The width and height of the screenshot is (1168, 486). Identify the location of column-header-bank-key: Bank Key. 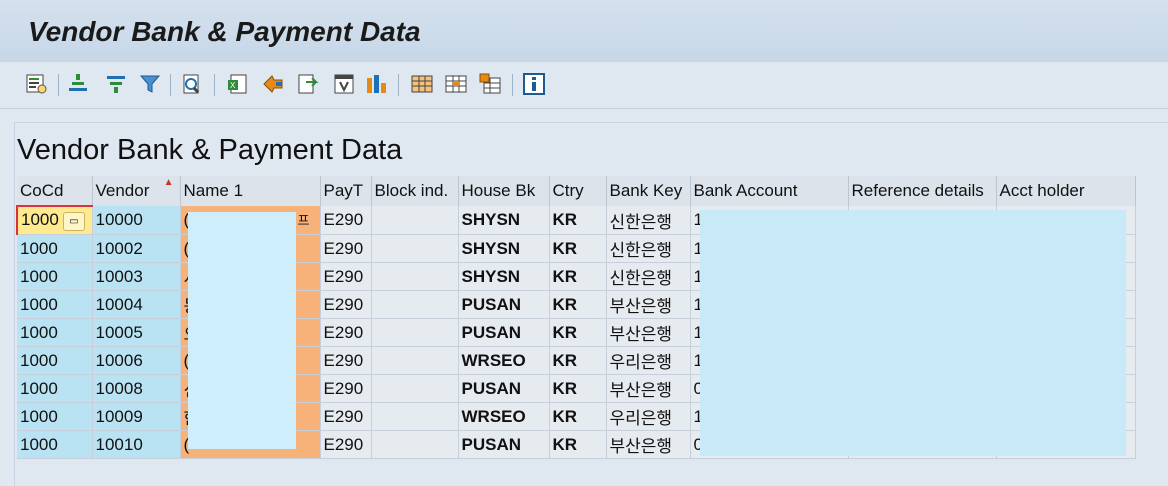
(648, 191).